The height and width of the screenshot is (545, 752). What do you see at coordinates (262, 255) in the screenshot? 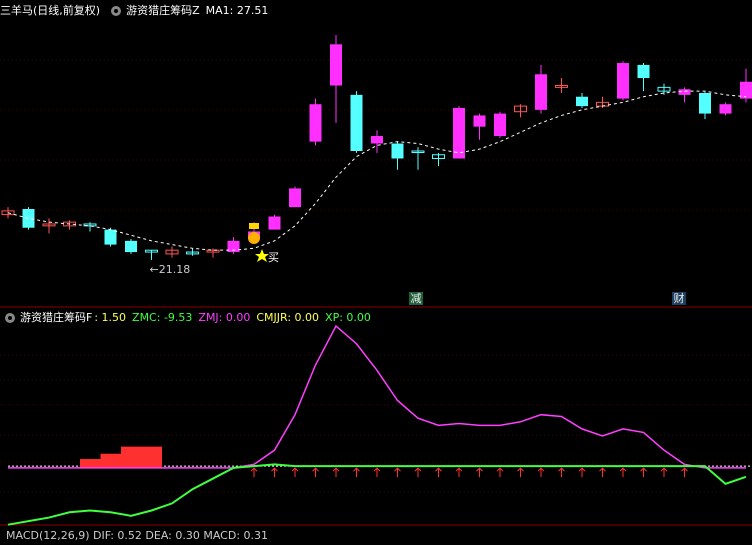
I see `buy-star-icon` at bounding box center [262, 255].